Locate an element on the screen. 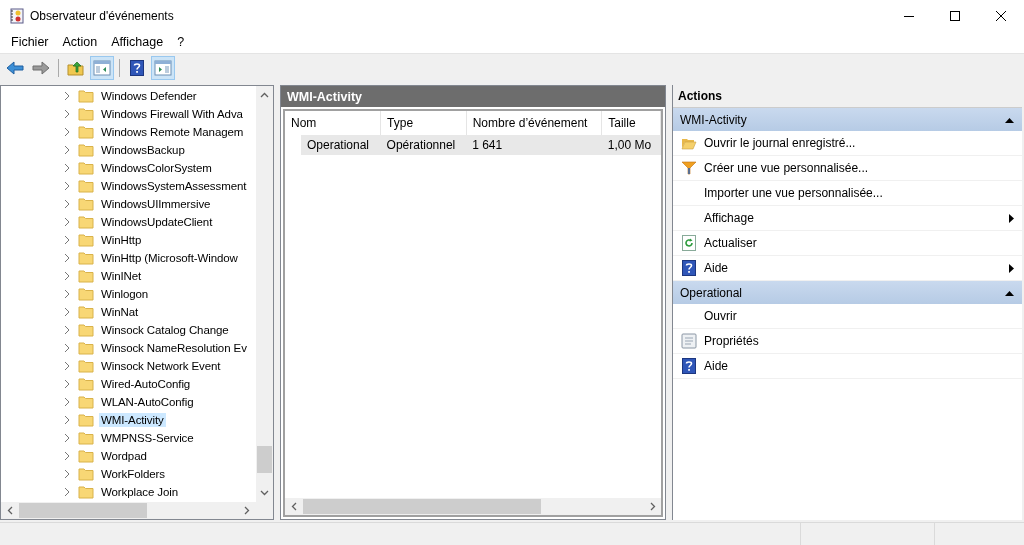  section-header: Operational is located at coordinates (847, 292).